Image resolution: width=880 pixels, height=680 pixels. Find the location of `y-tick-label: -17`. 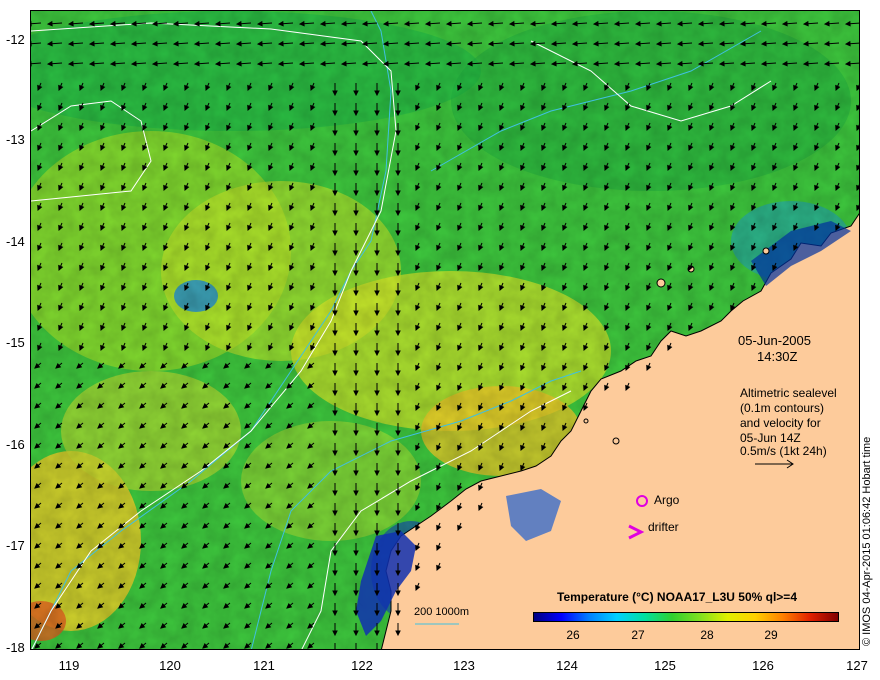

y-tick-label: -17 is located at coordinates (15, 545).